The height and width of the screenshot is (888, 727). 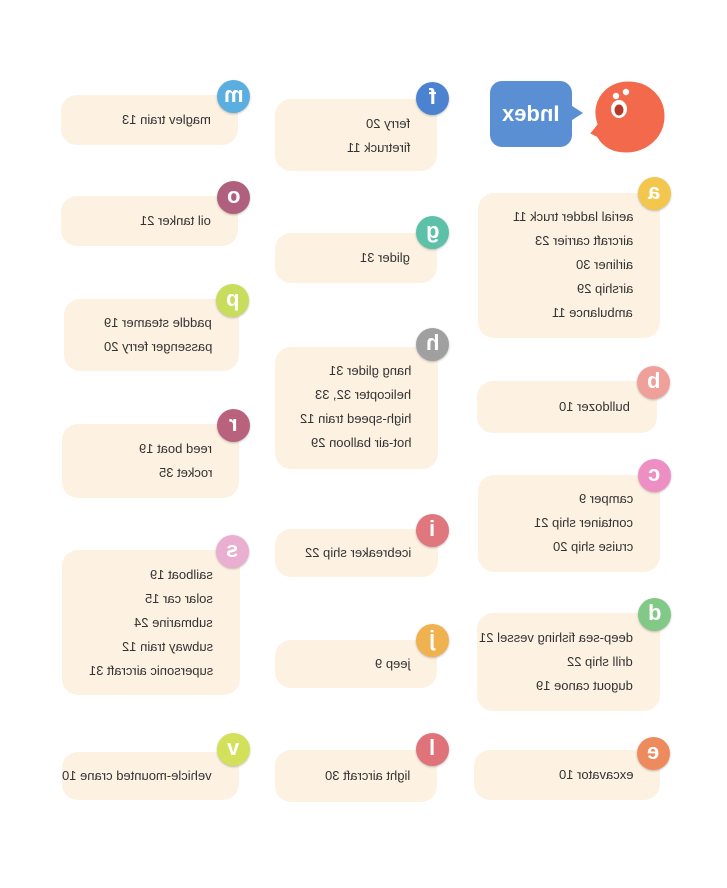 I want to click on badge-letter-d: d, so click(x=654, y=614).